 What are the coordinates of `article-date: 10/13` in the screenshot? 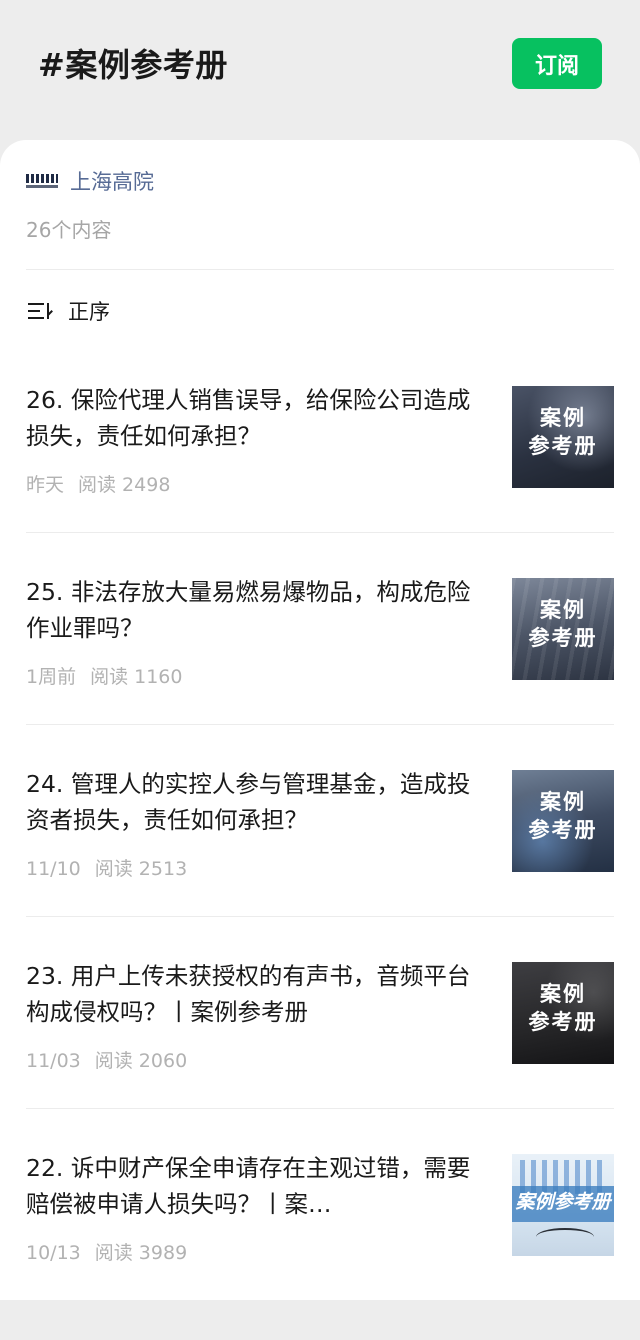 It's located at (53, 1253).